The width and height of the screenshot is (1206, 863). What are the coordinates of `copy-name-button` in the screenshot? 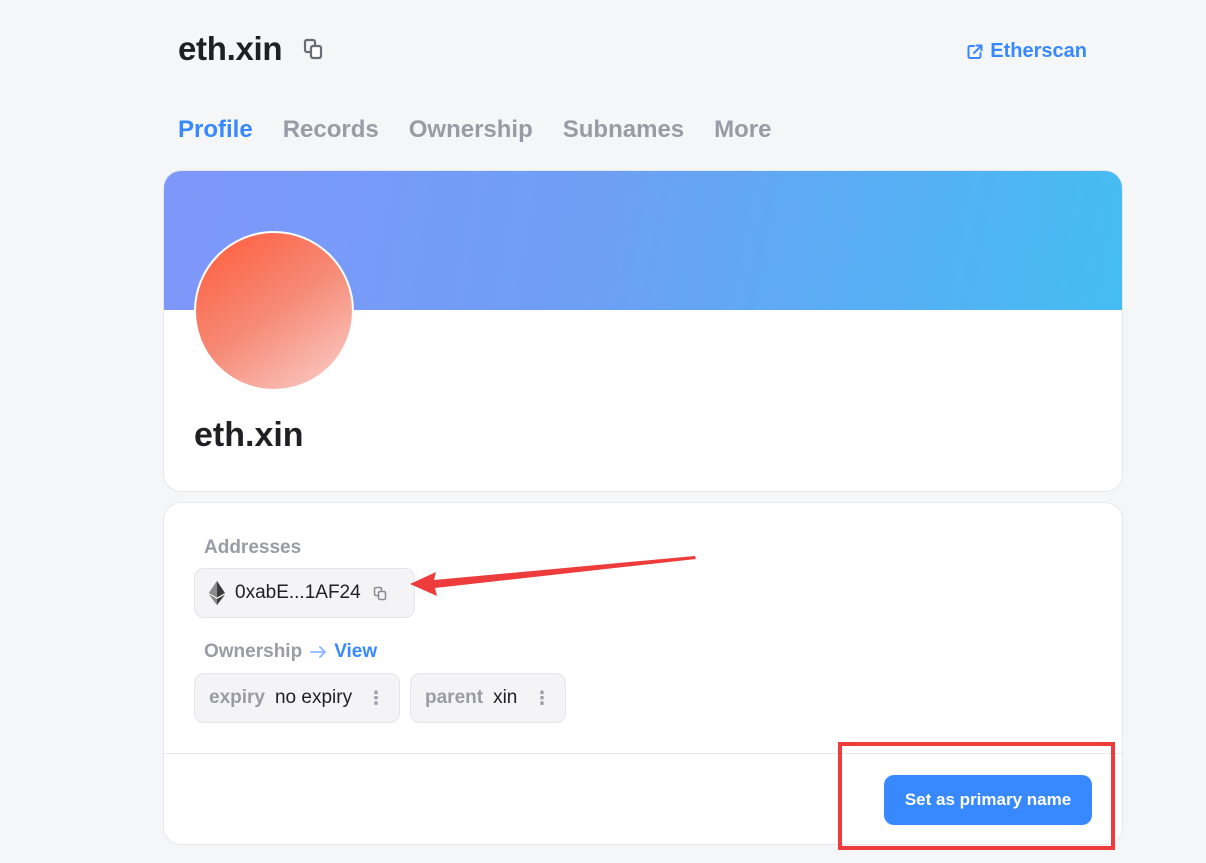 It's located at (313, 49).